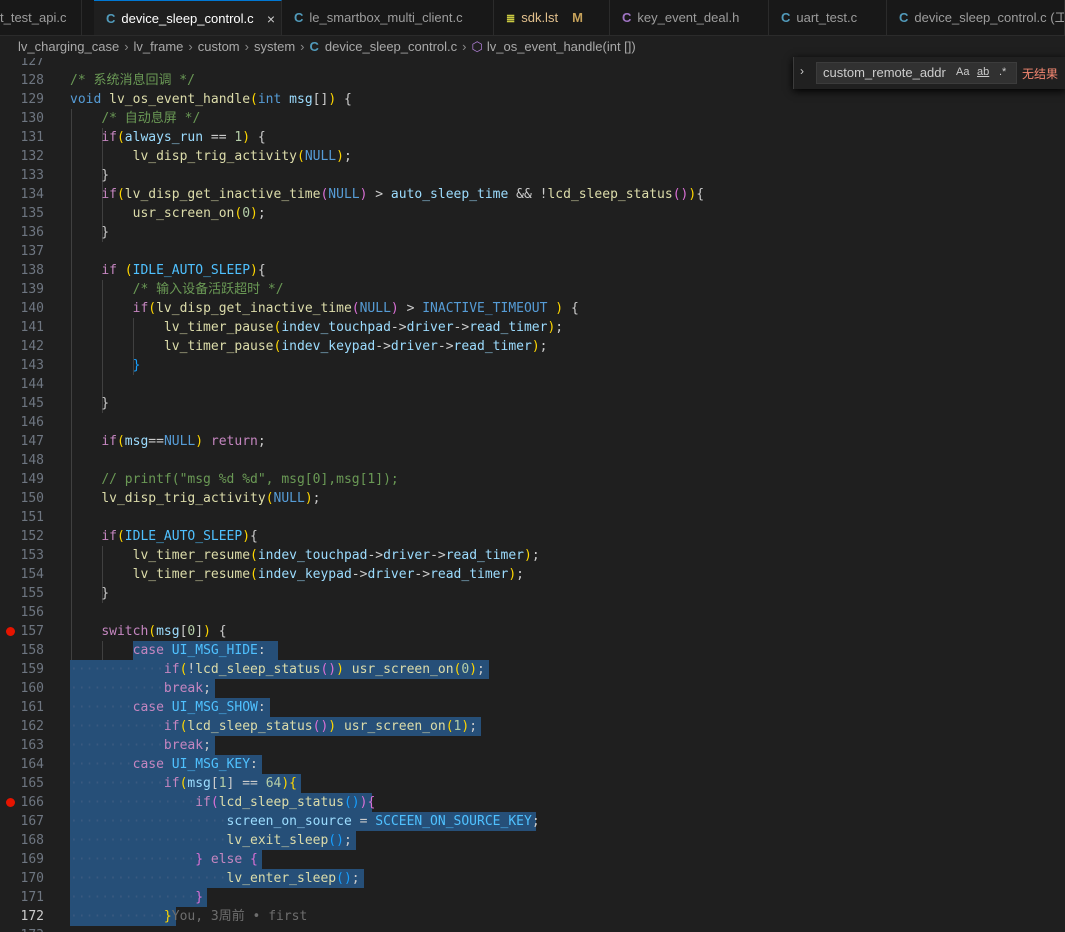 This screenshot has height=932, width=1065. Describe the element at coordinates (22, 878) in the screenshot. I see `line-number: 170` at that location.